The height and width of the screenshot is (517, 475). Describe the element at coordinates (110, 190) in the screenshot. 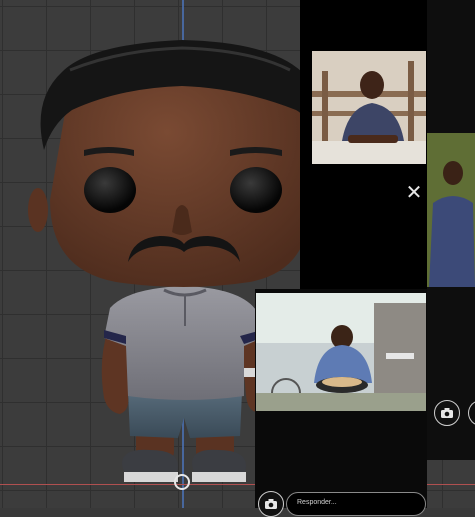

I see `left-eye` at that location.